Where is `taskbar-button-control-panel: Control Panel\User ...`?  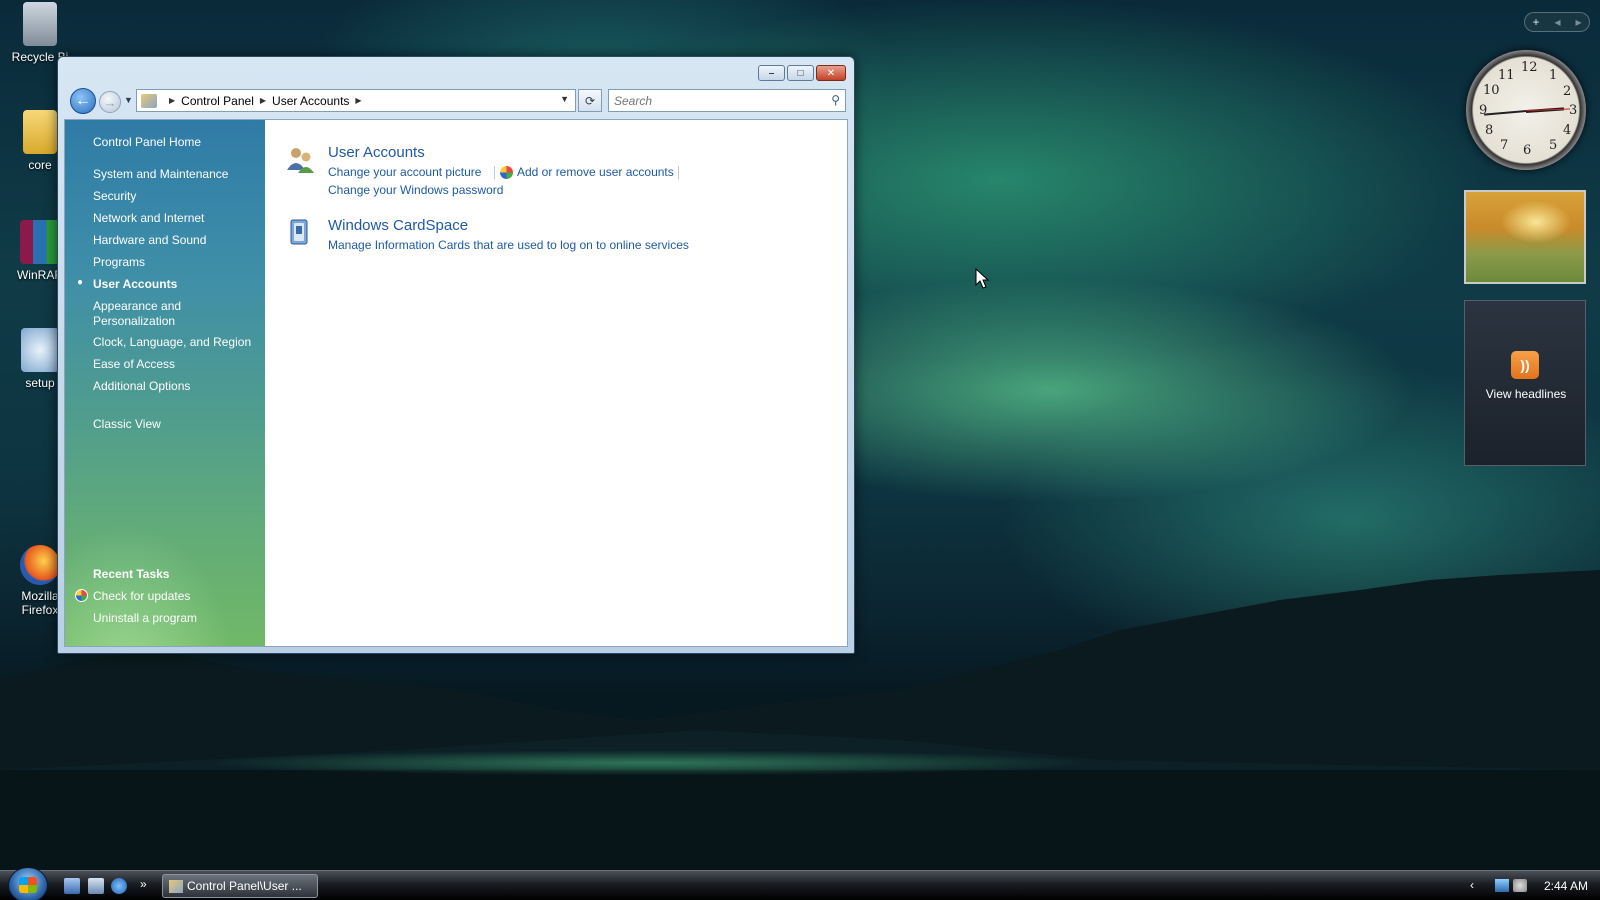
taskbar-button-control-panel: Control Panel\User ... is located at coordinates (240, 886).